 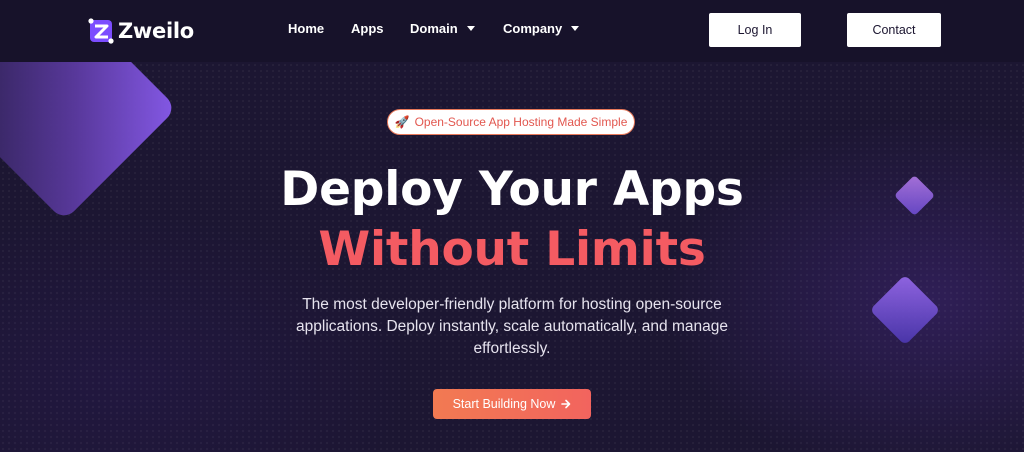 I want to click on nav-company-dropdown: Company, so click(x=541, y=28).